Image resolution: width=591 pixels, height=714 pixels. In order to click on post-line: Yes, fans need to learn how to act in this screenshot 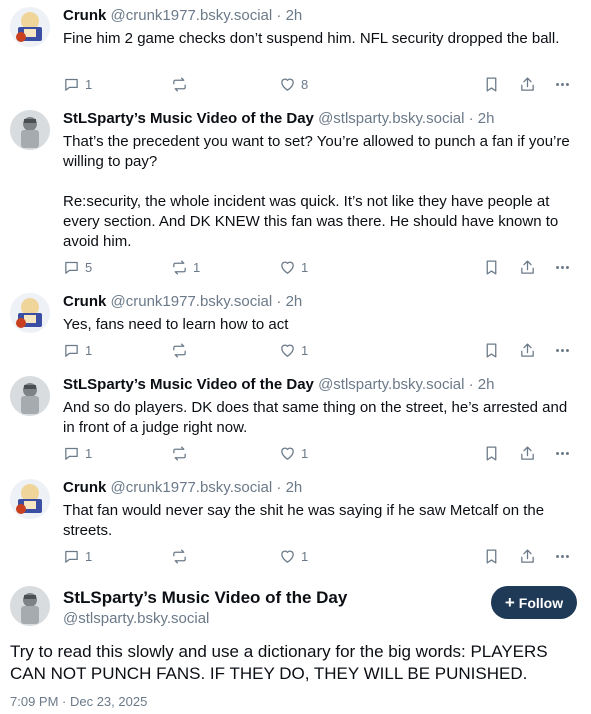, I will do `click(176, 324)`.